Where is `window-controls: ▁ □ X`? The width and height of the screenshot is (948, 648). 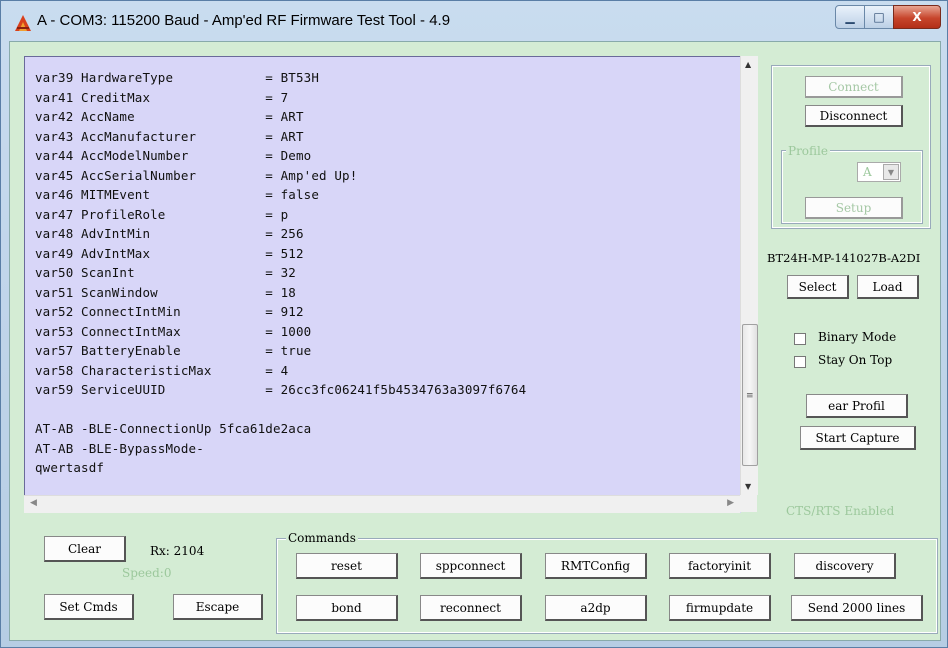 window-controls: ▁ □ X is located at coordinates (888, 17).